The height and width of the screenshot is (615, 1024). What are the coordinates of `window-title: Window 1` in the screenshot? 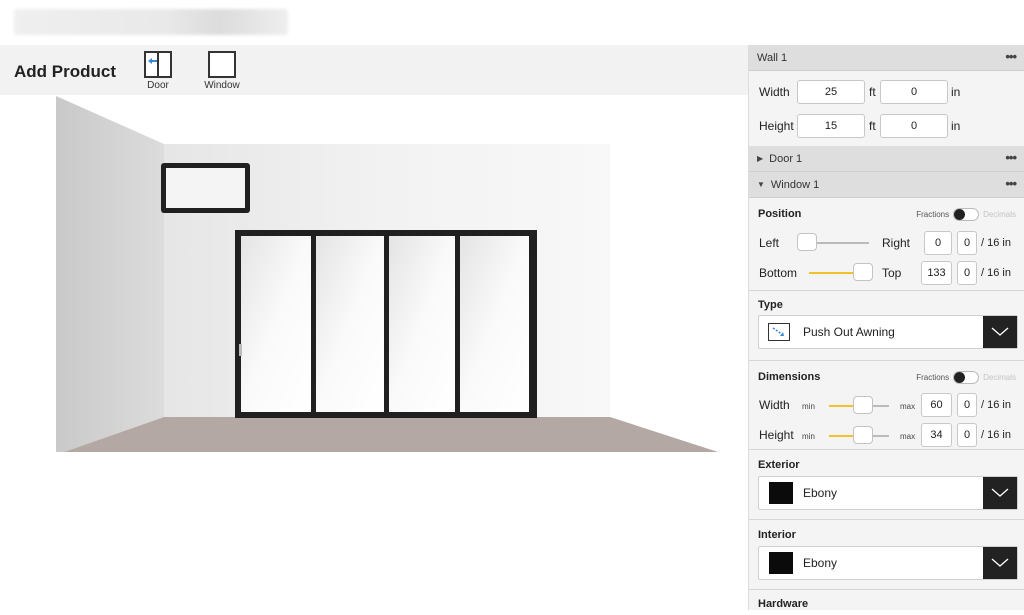 It's located at (795, 184).